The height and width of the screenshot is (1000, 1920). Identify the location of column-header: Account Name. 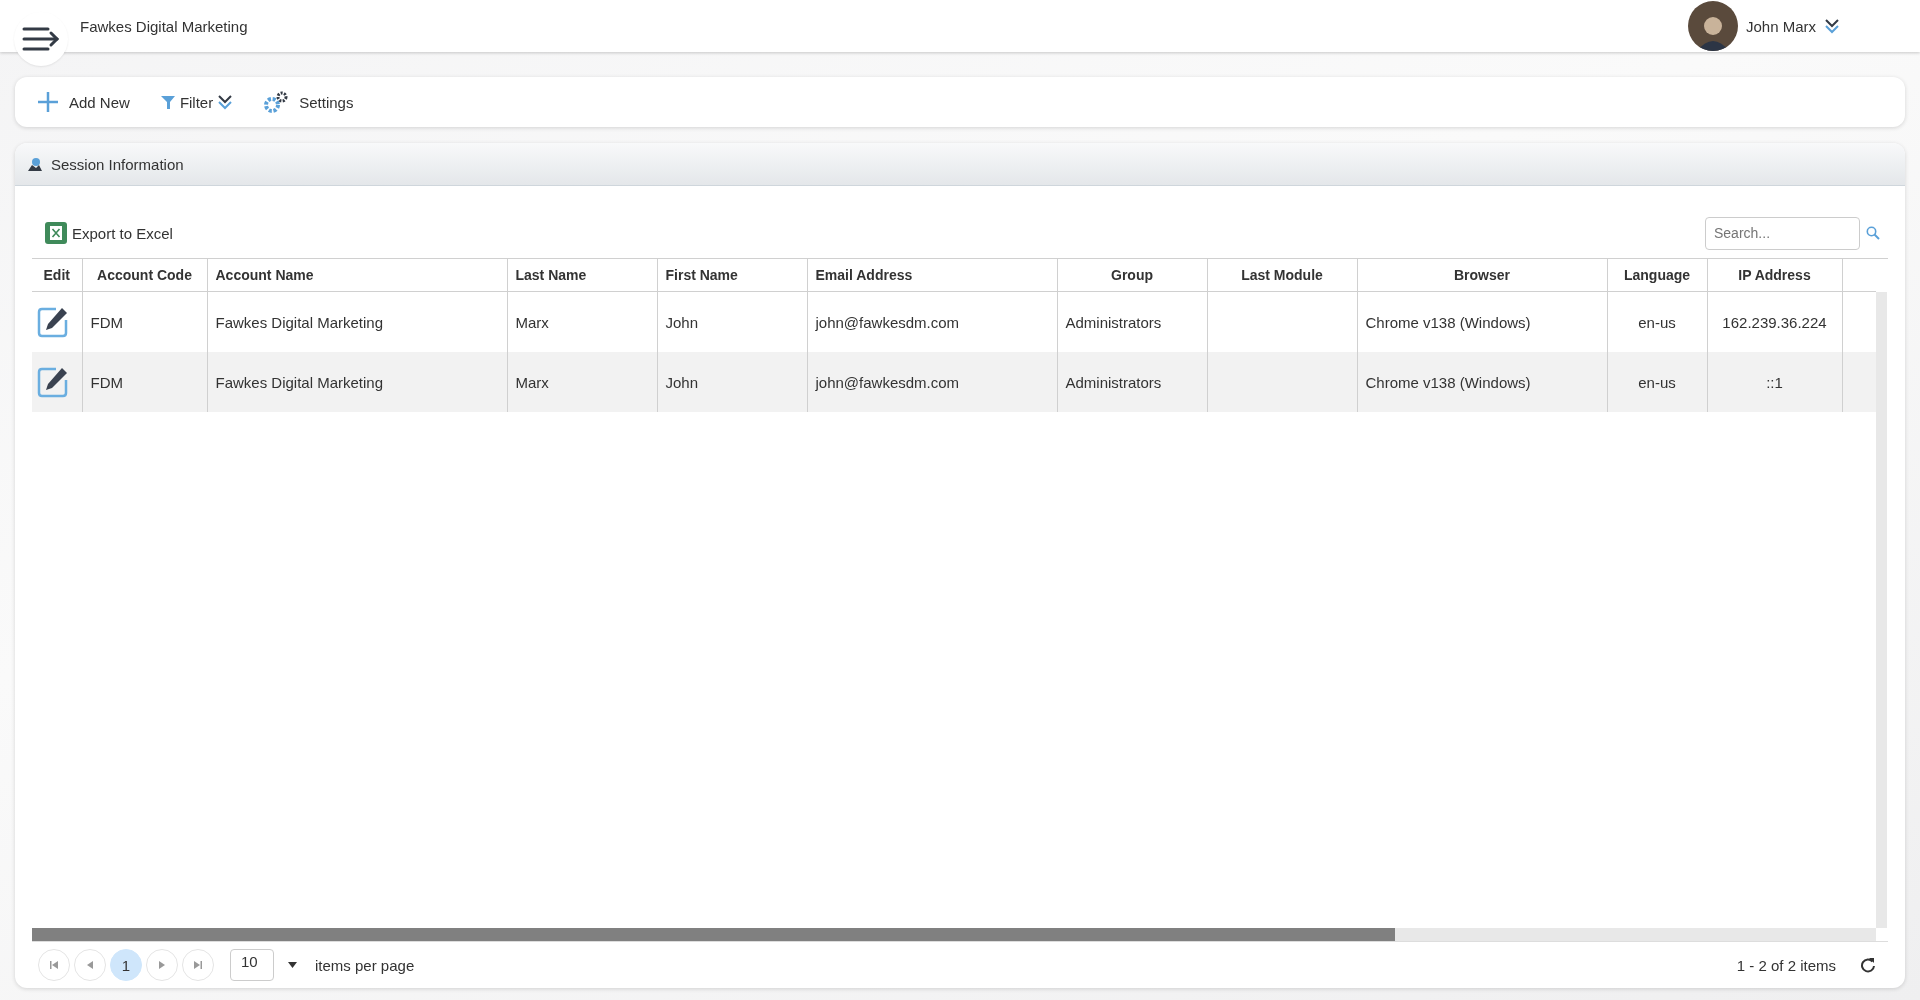
(357, 275).